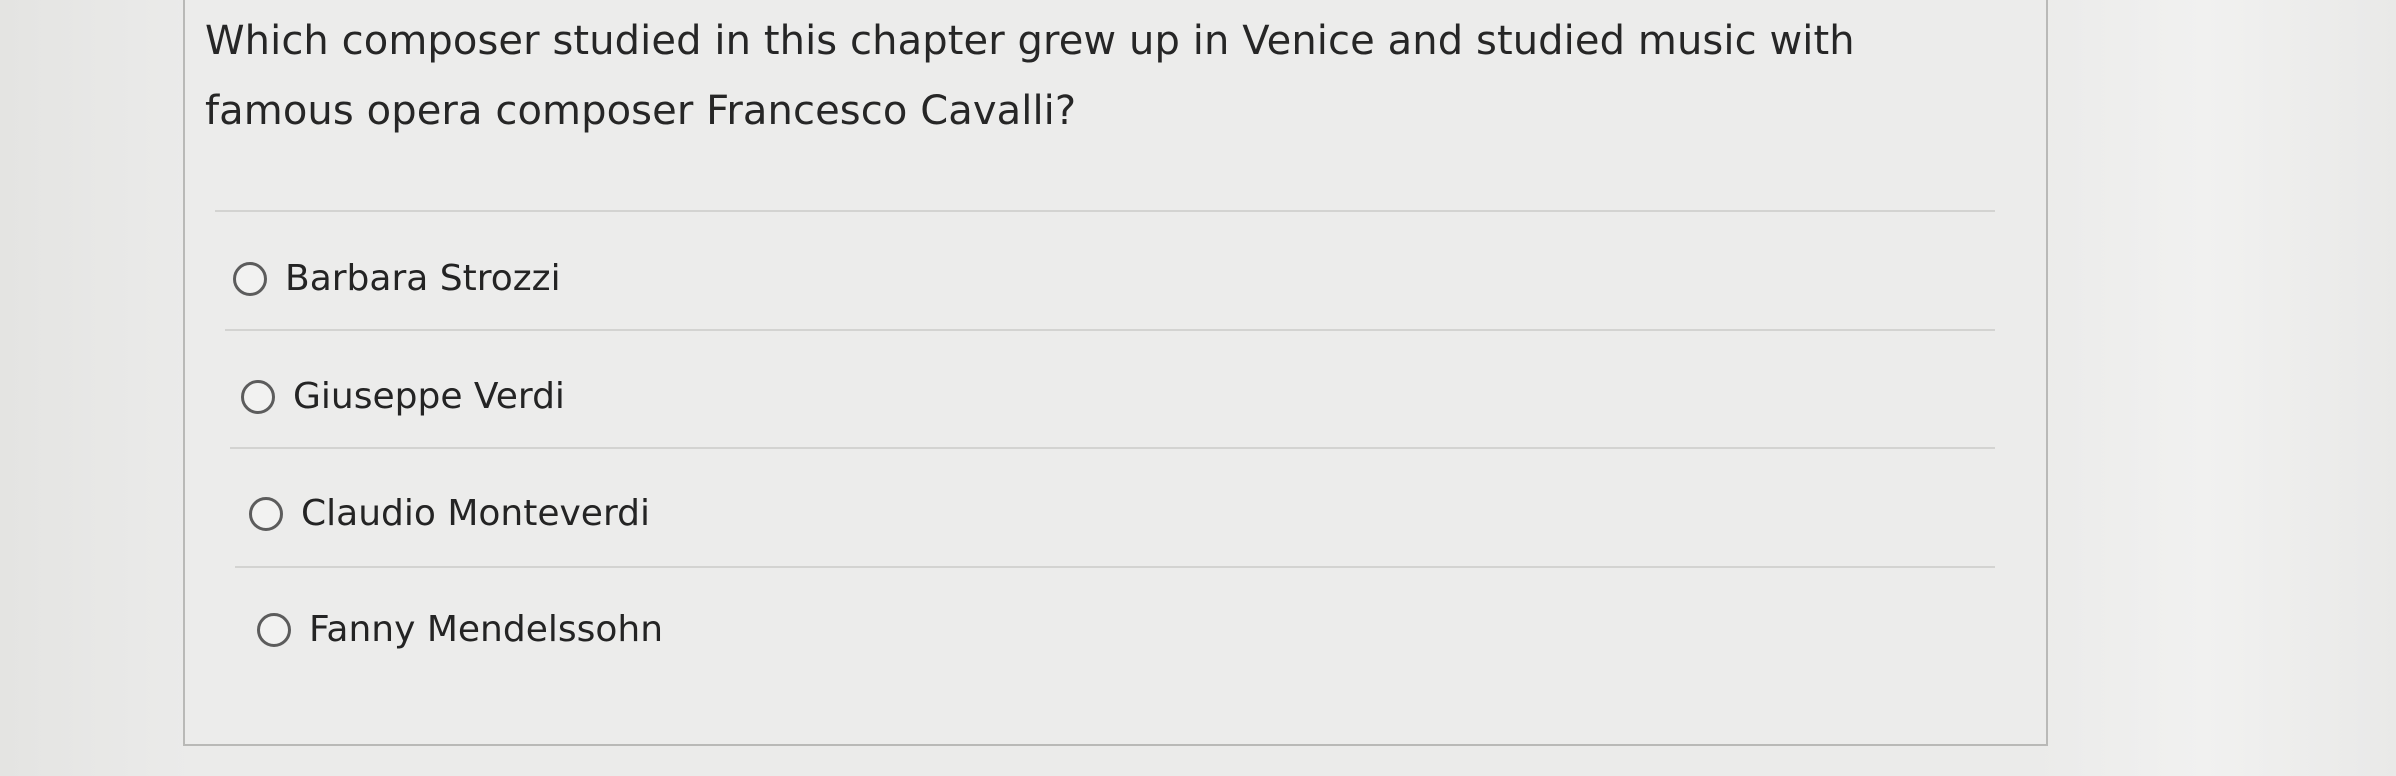 The width and height of the screenshot is (2396, 776). I want to click on divider-question, so click(1105, 211).